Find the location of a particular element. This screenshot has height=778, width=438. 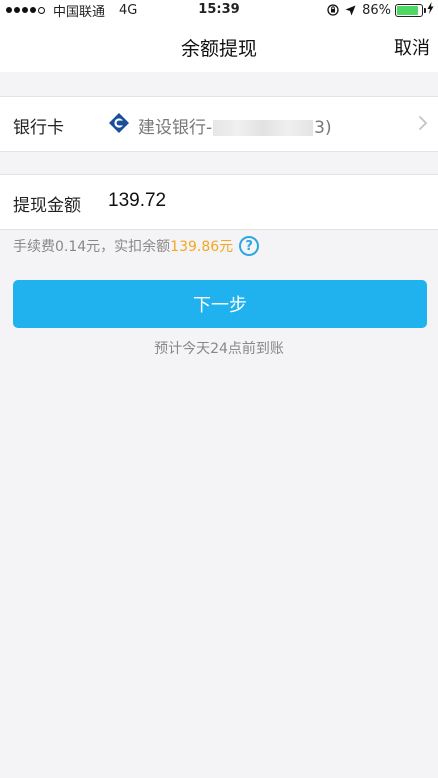

nav-bar: 余额提现 取消 is located at coordinates (219, 46).